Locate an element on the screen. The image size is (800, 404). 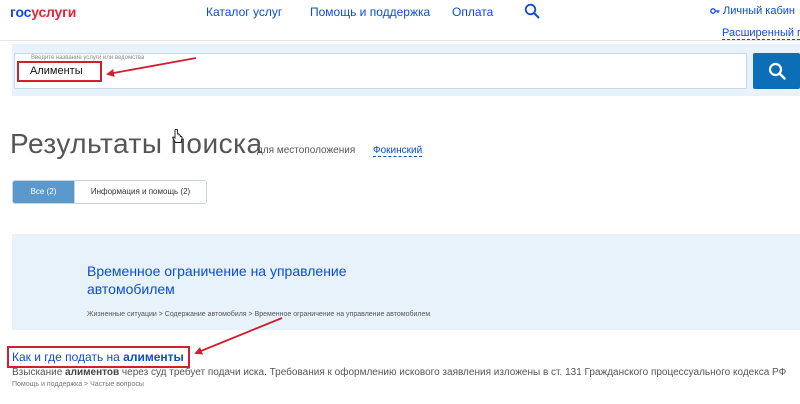
header-divider is located at coordinates (400, 40).